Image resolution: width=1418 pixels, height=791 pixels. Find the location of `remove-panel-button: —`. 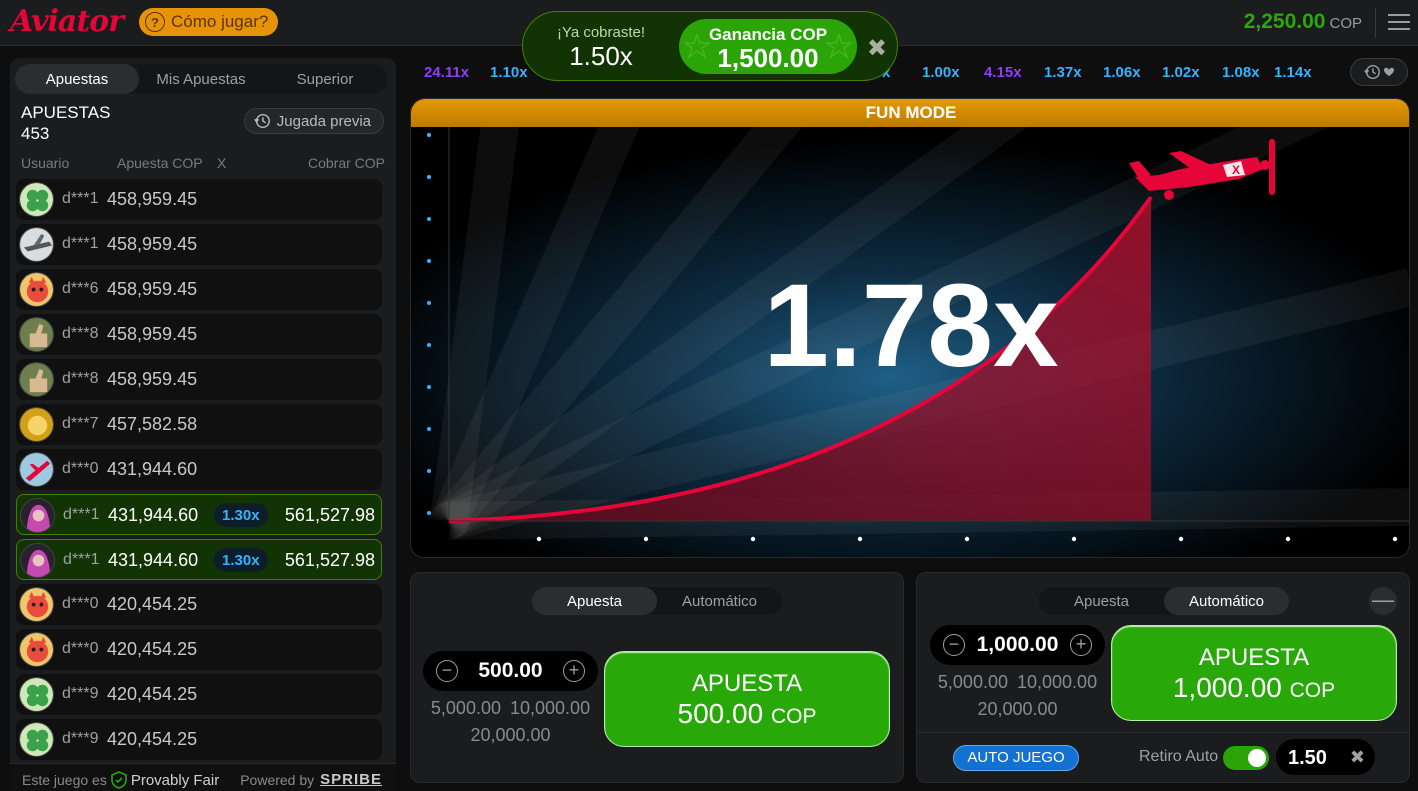

remove-panel-button: — is located at coordinates (1383, 601).